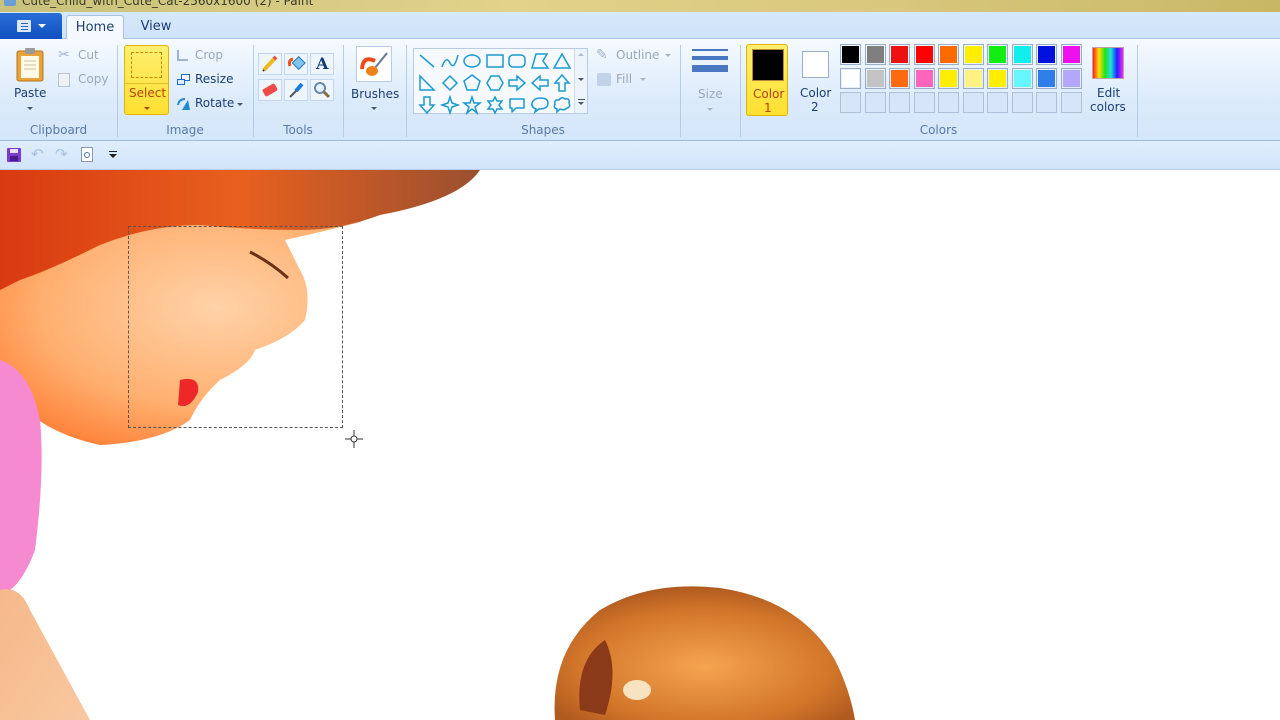 This screenshot has width=1280, height=720. I want to click on resize-button: Resize, so click(207, 80).